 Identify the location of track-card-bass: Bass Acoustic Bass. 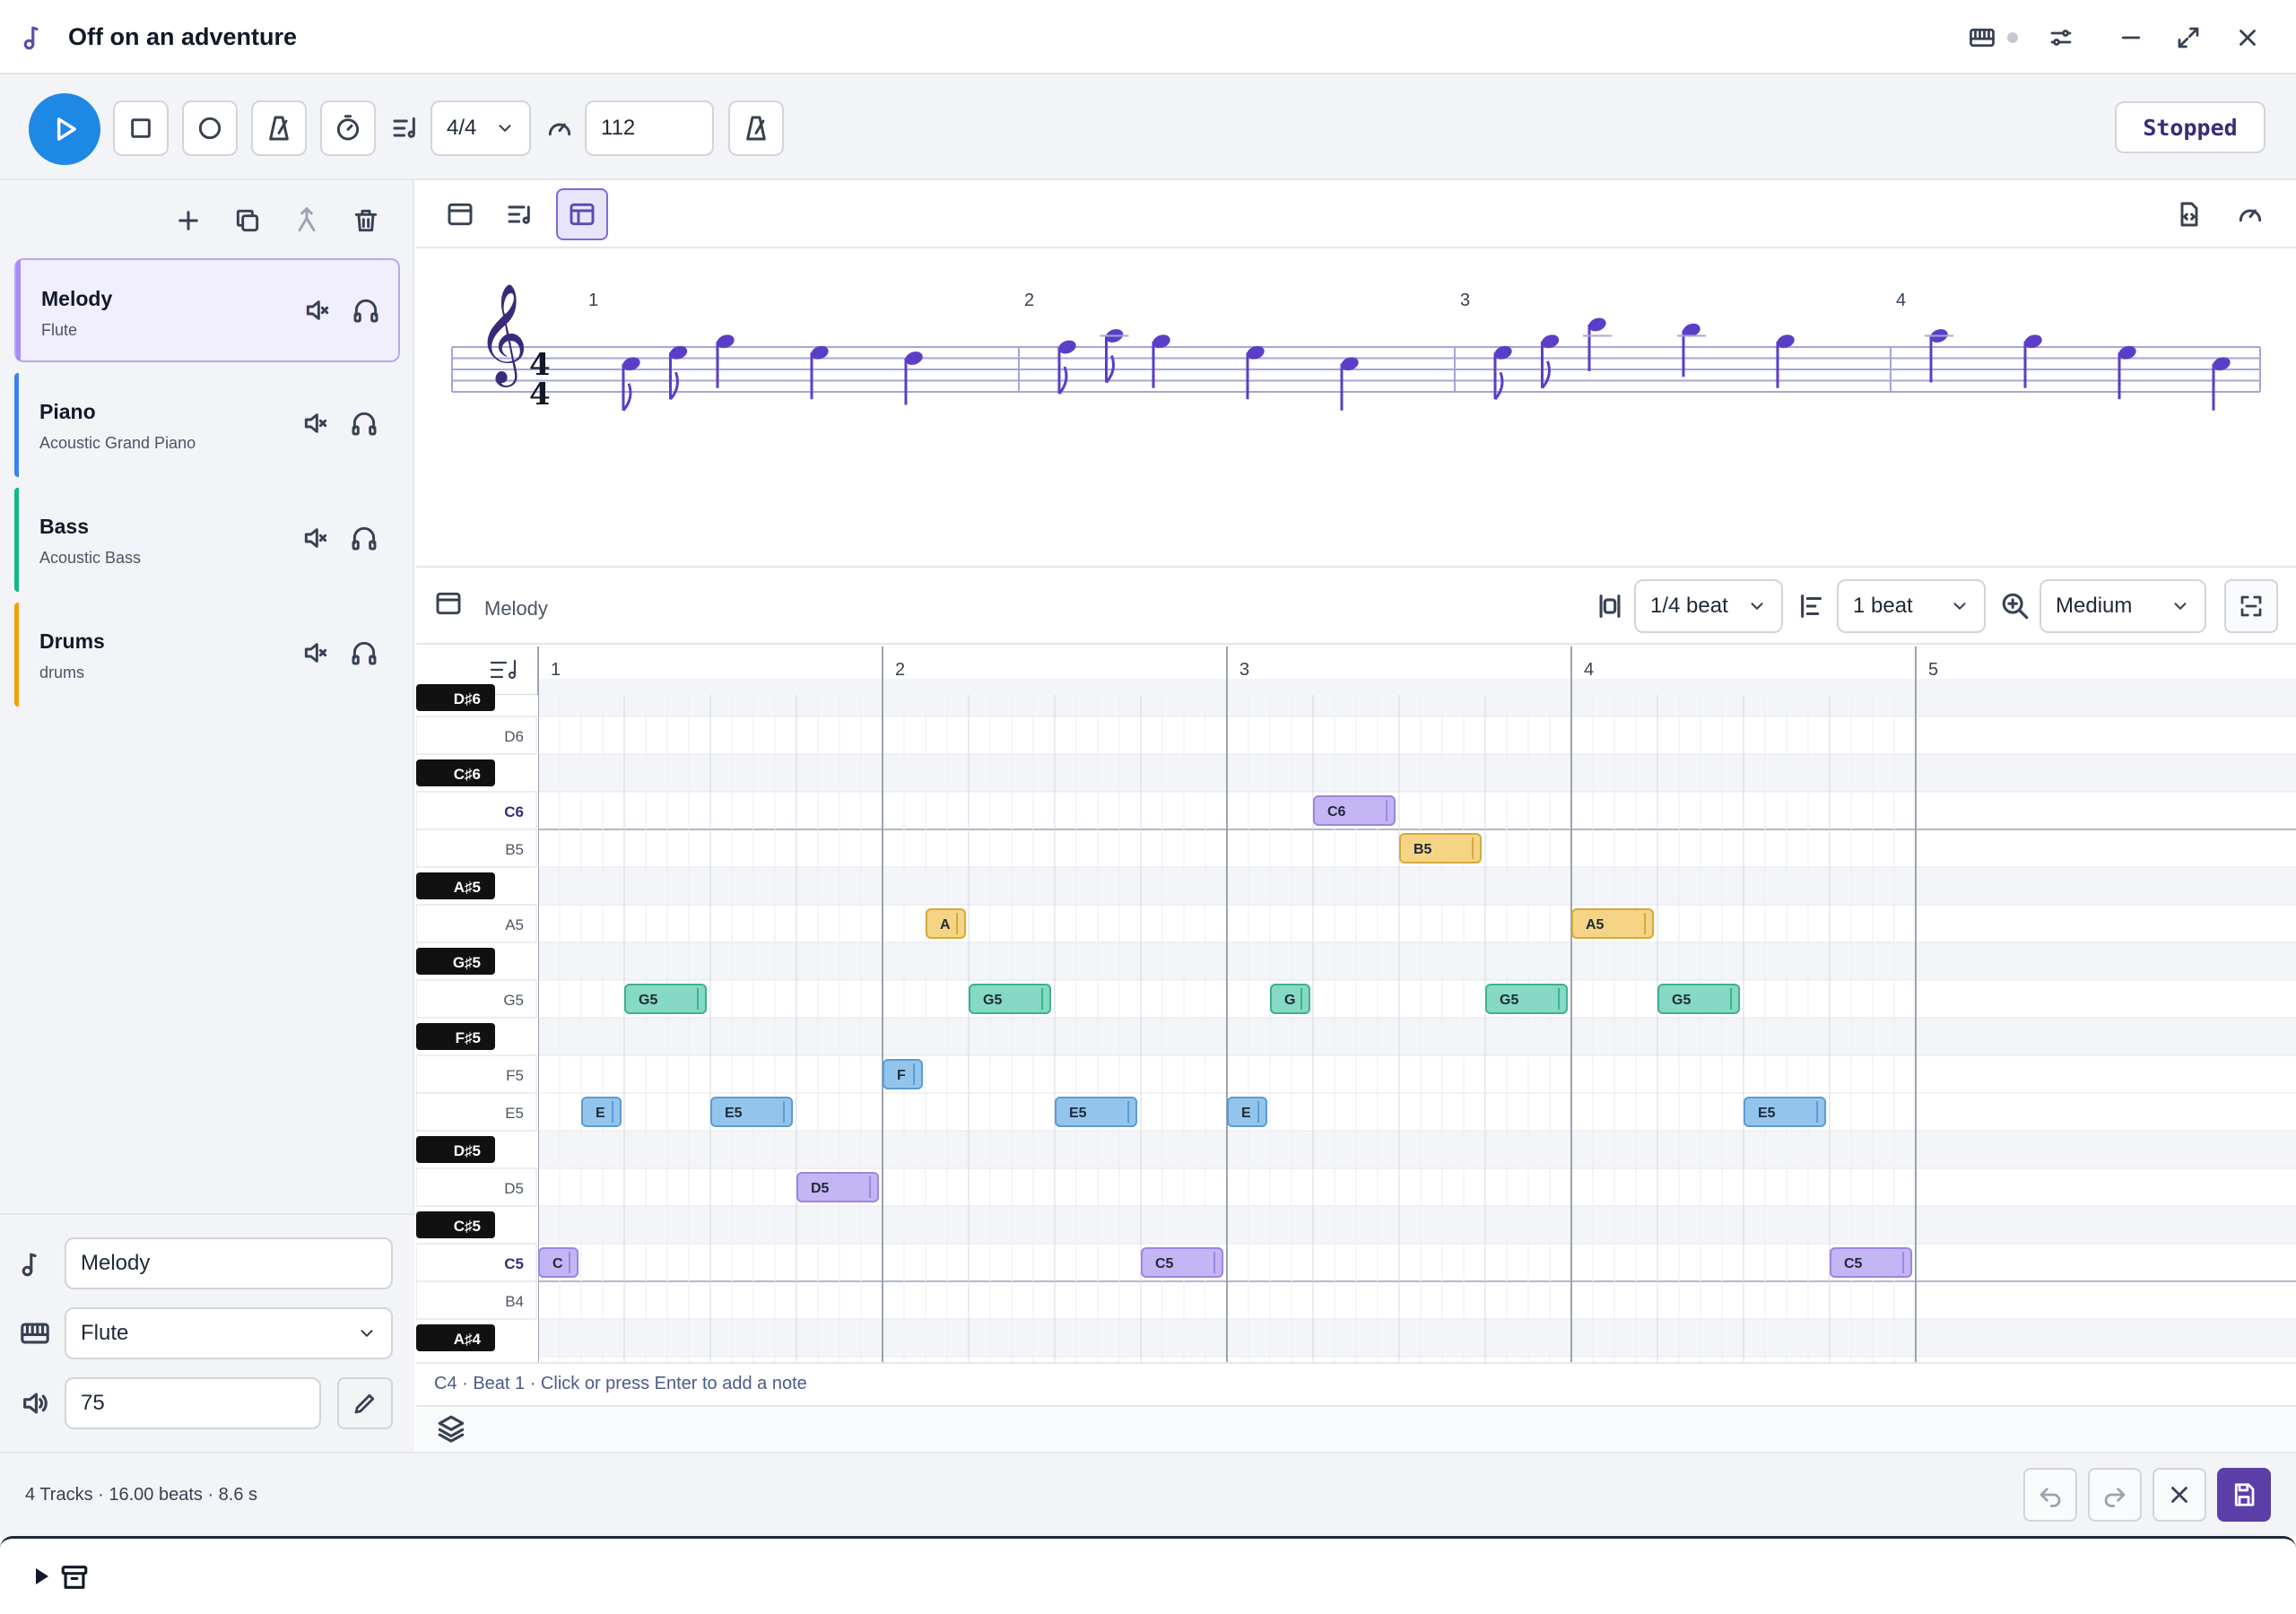
(207, 540).